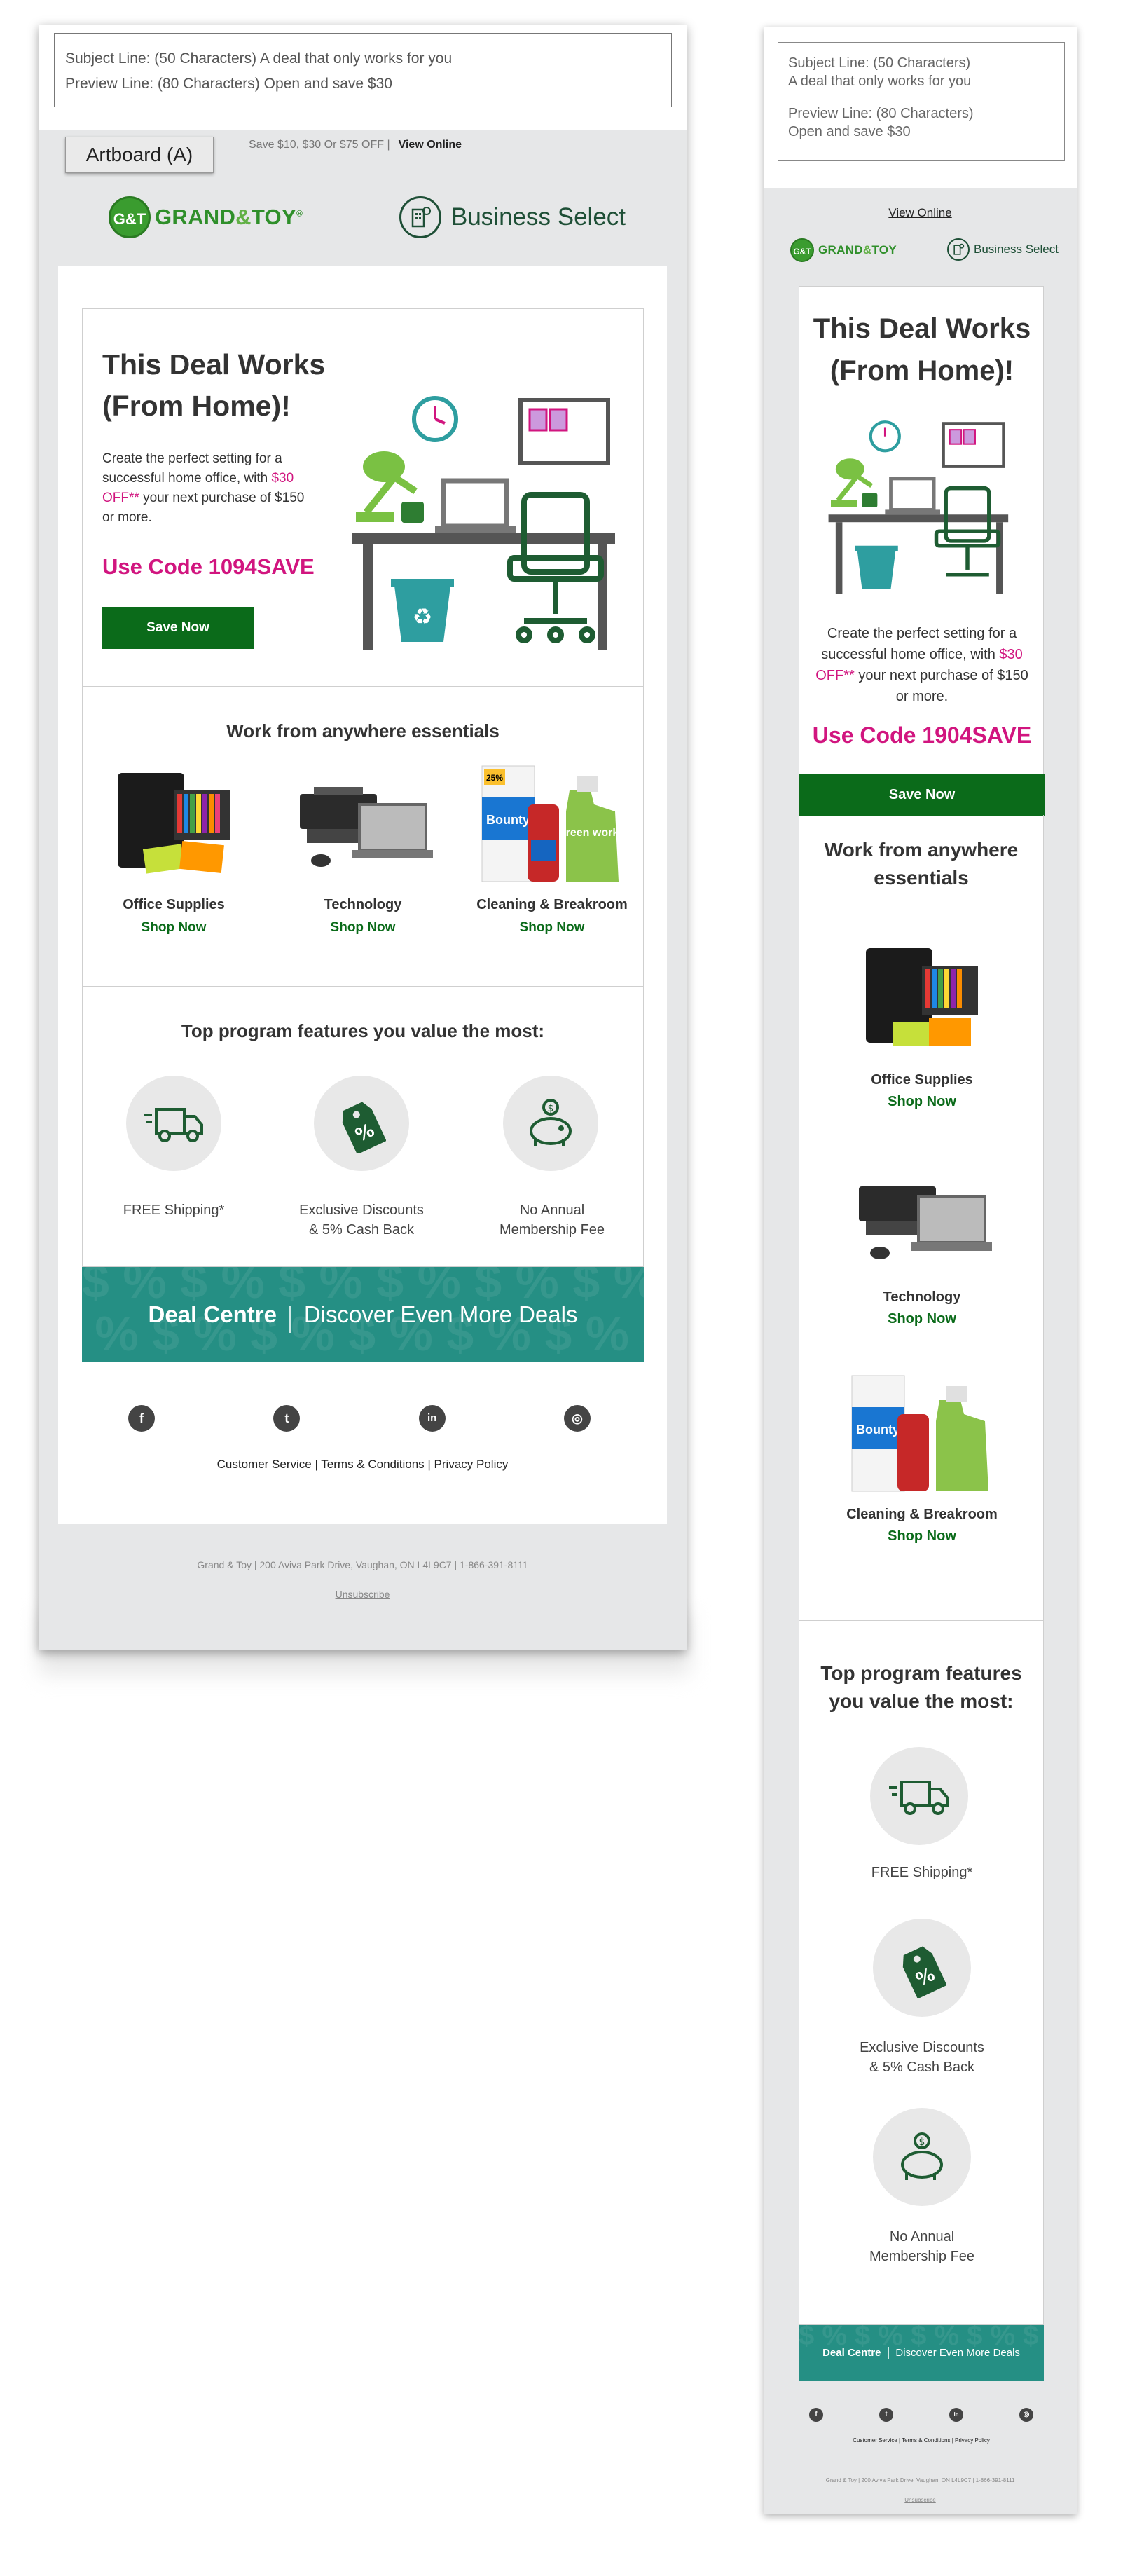 The image size is (1123, 2576). I want to click on grand-and-toy-logo: G&T GRAND&TOY®, so click(206, 217).